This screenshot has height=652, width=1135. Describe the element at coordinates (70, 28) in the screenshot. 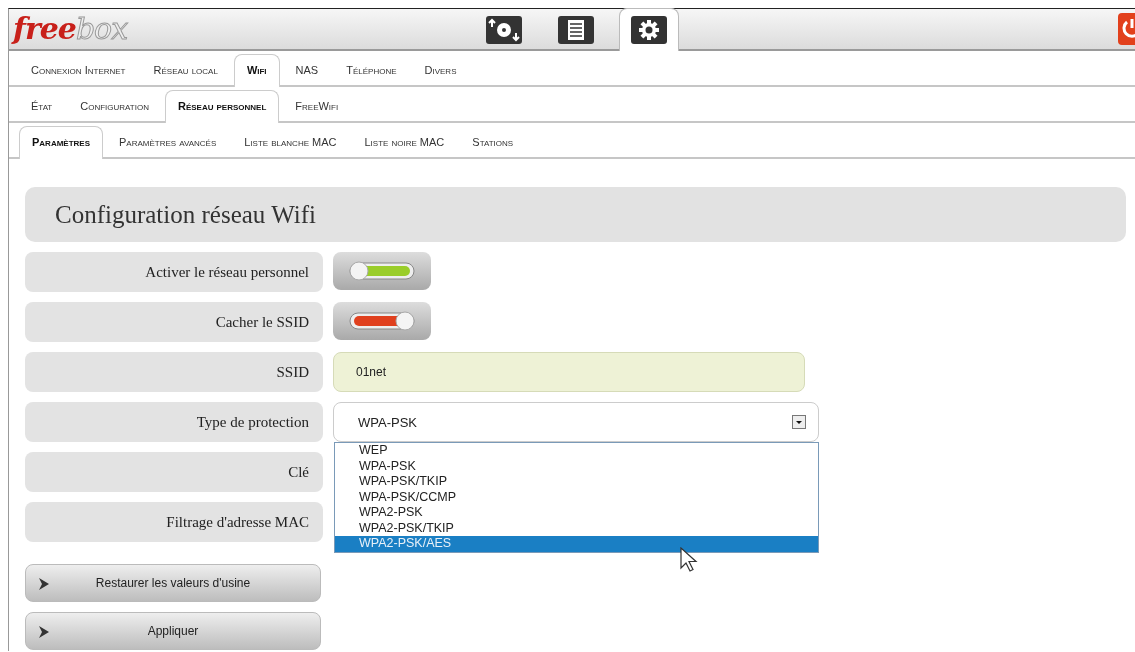

I see `freebox-logo: freebox` at that location.